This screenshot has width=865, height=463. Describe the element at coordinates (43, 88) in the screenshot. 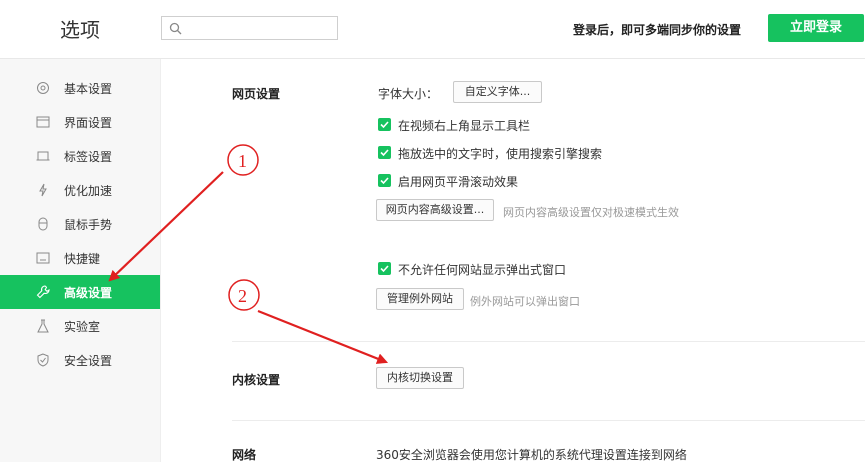

I see `gear-icon` at that location.